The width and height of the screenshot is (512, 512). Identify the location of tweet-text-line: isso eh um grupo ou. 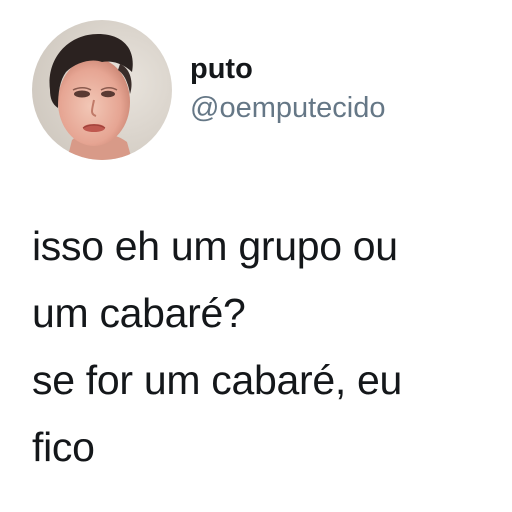
(215, 246).